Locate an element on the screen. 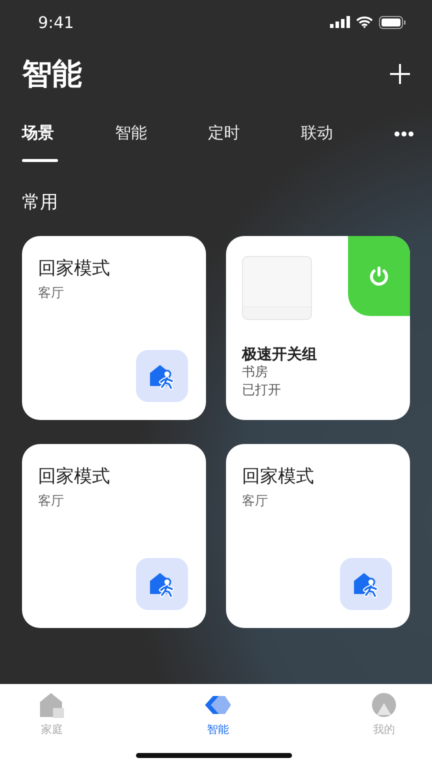 This screenshot has width=432, height=768. status-time: 9:41 is located at coordinates (56, 22).